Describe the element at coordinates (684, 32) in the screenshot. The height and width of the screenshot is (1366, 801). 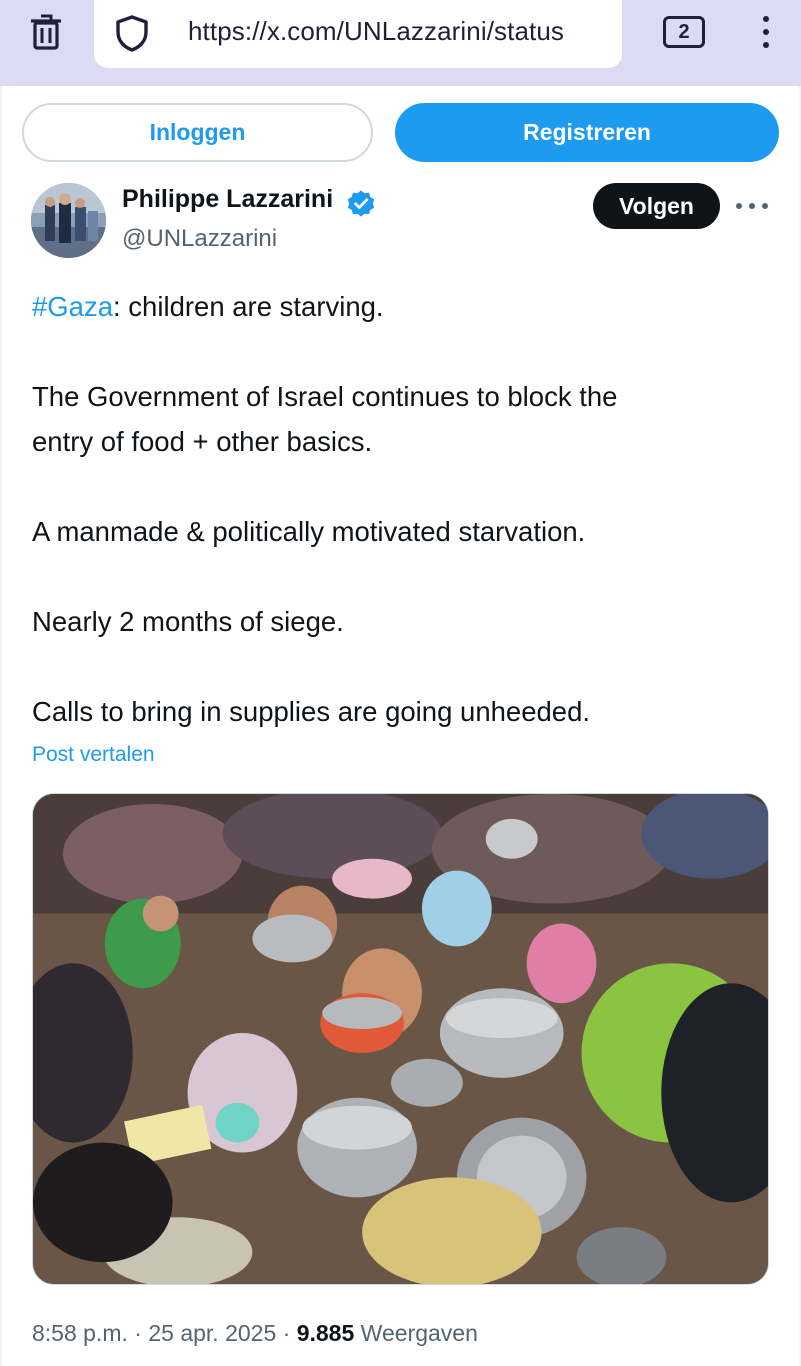
I see `tabs-counter-button: 2` at that location.